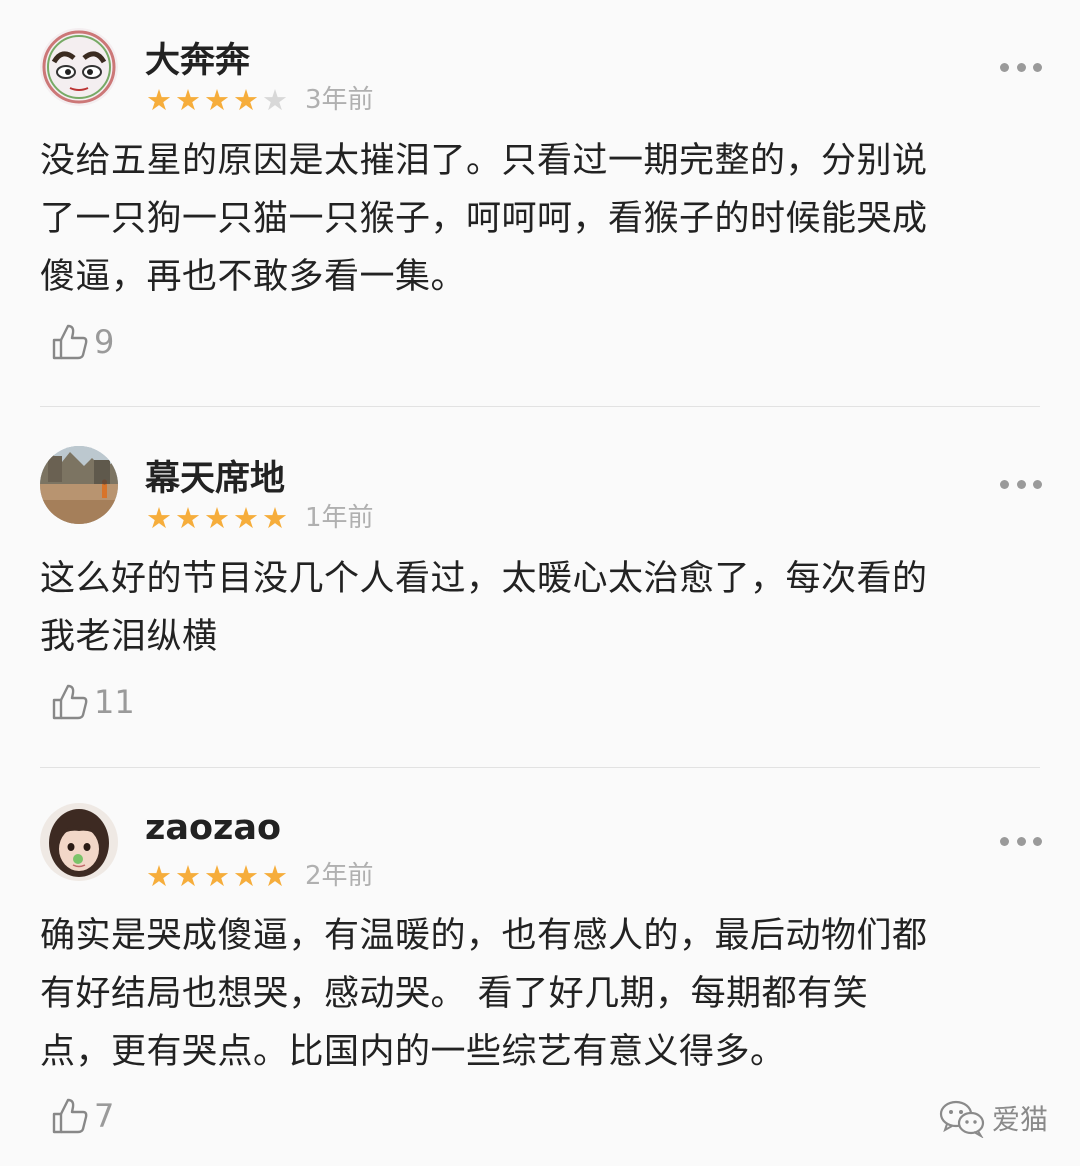 Image resolution: width=1080 pixels, height=1166 pixels. I want to click on like-button: 7, so click(82, 1116).